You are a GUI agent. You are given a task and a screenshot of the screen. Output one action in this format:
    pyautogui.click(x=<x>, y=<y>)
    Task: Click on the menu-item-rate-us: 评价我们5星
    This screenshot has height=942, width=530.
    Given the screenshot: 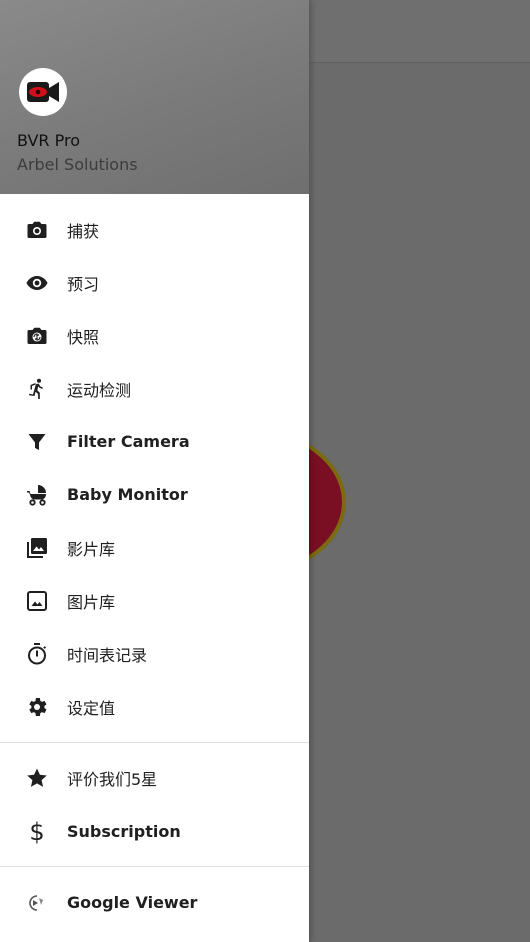 What is the action you would take?
    pyautogui.click(x=154, y=777)
    